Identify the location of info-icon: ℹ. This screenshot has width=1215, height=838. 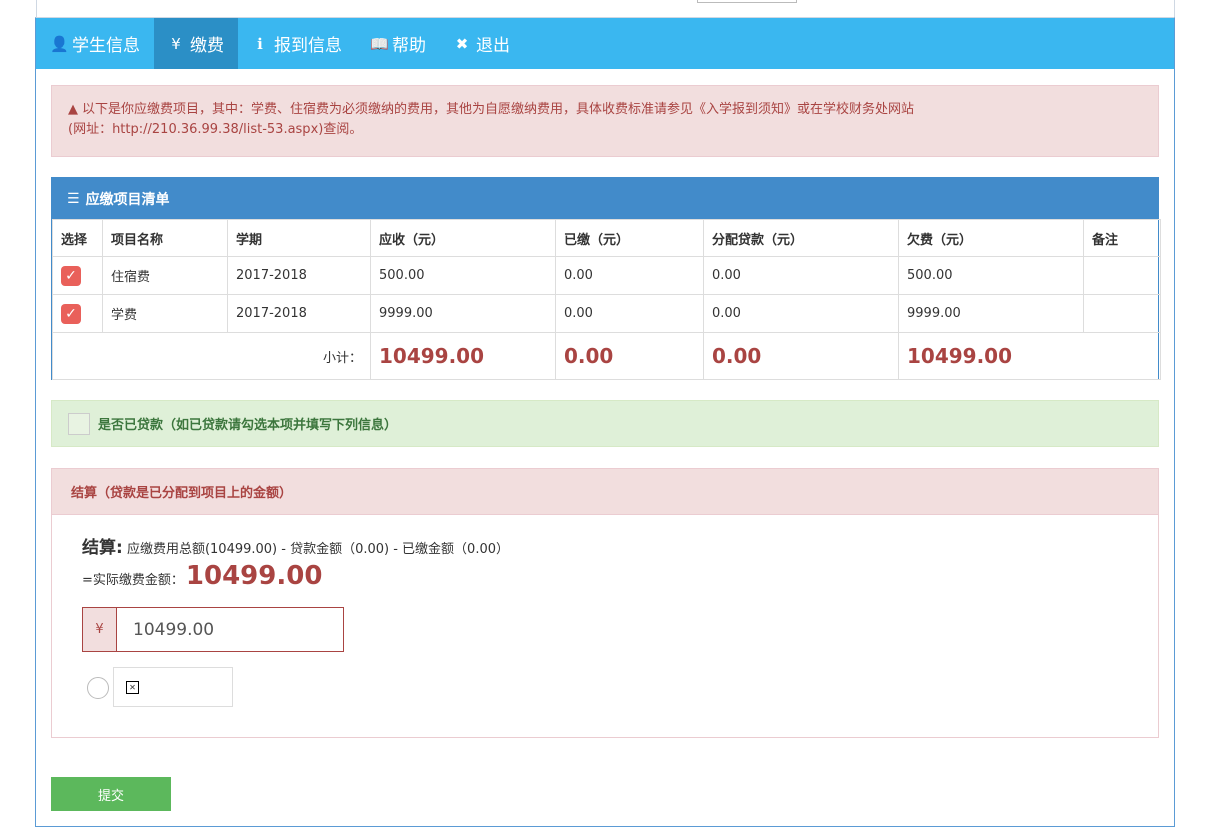
(260, 43).